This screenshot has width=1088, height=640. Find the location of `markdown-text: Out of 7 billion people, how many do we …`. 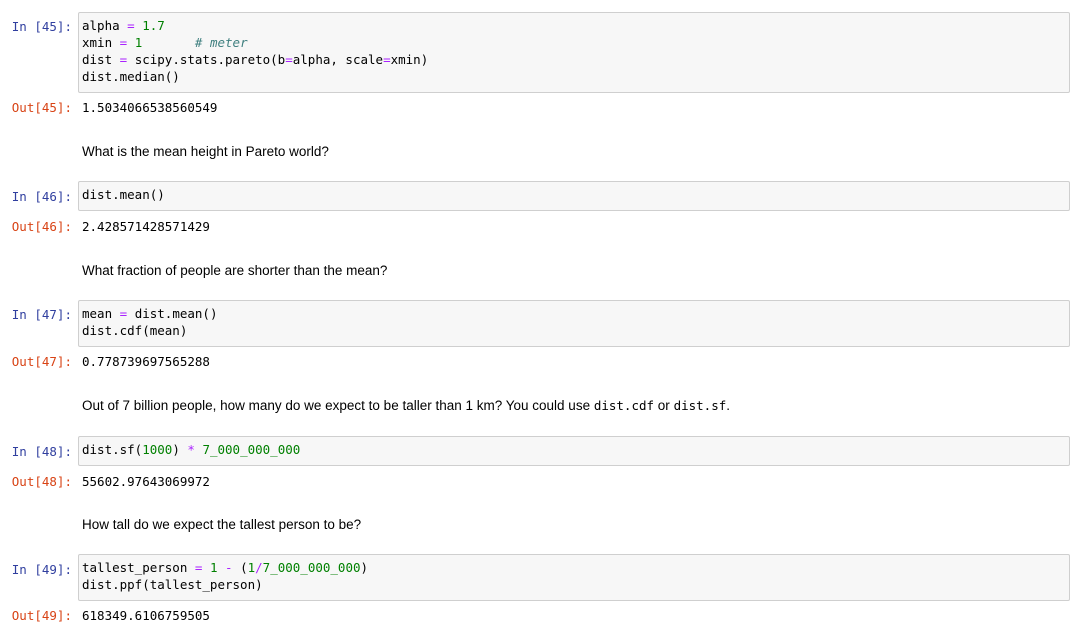

markdown-text: Out of 7 billion people, how many do we … is located at coordinates (406, 405).